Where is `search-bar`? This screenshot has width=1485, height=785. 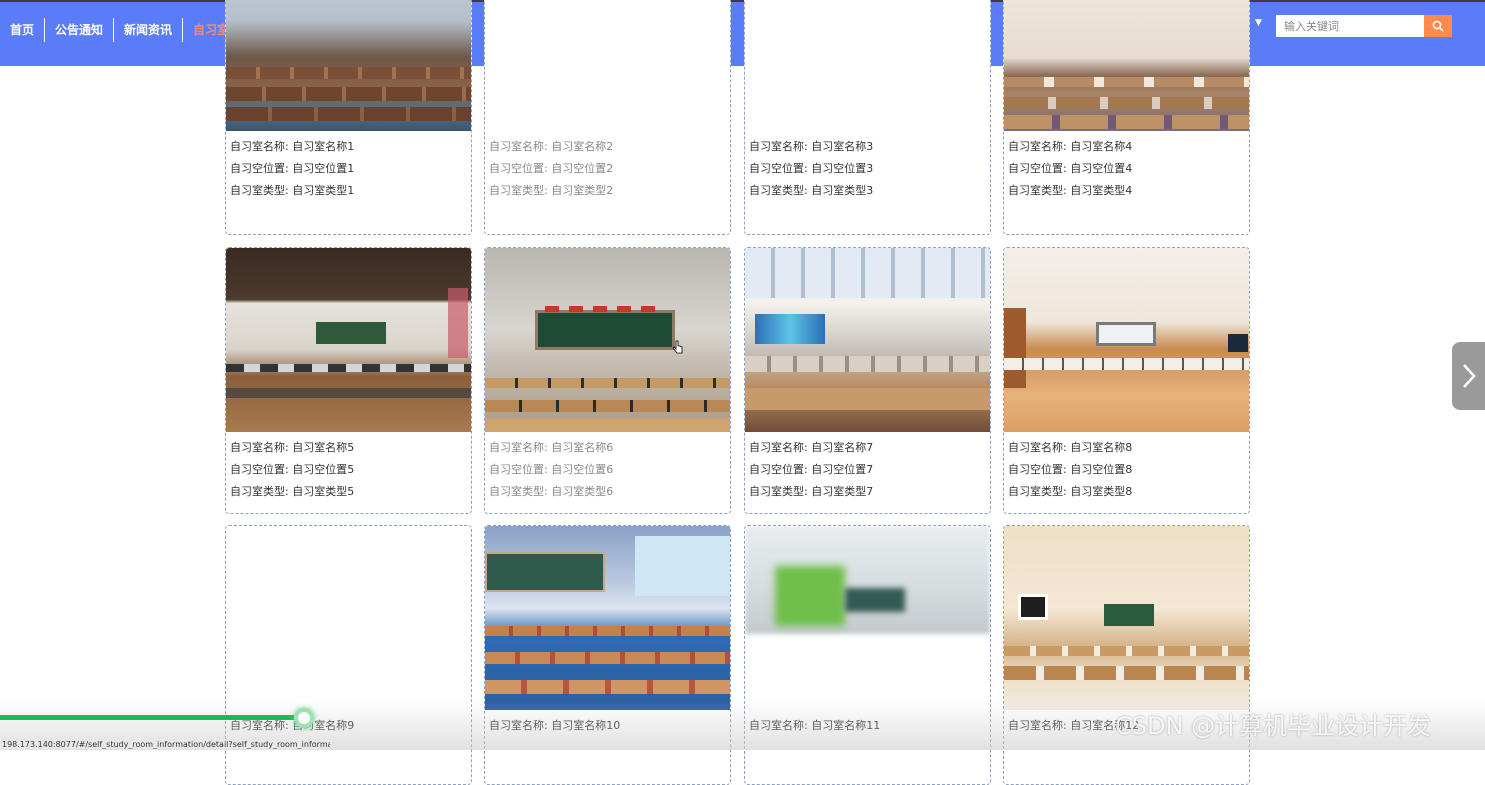 search-bar is located at coordinates (1364, 26).